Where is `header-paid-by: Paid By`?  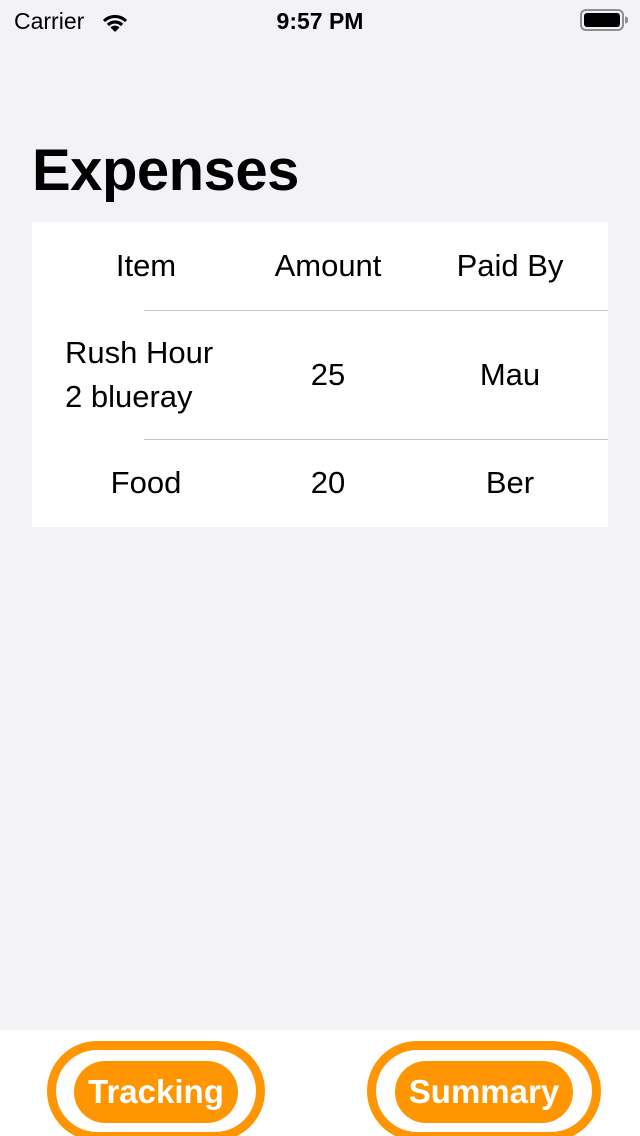
header-paid-by: Paid By is located at coordinates (510, 265).